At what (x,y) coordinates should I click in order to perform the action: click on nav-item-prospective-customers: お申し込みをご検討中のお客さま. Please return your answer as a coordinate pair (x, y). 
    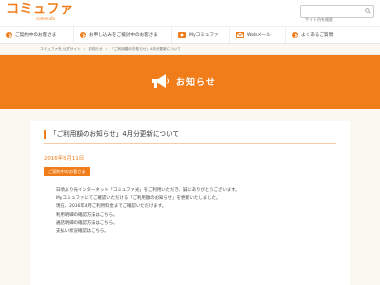
    Looking at the image, I should click on (123, 35).